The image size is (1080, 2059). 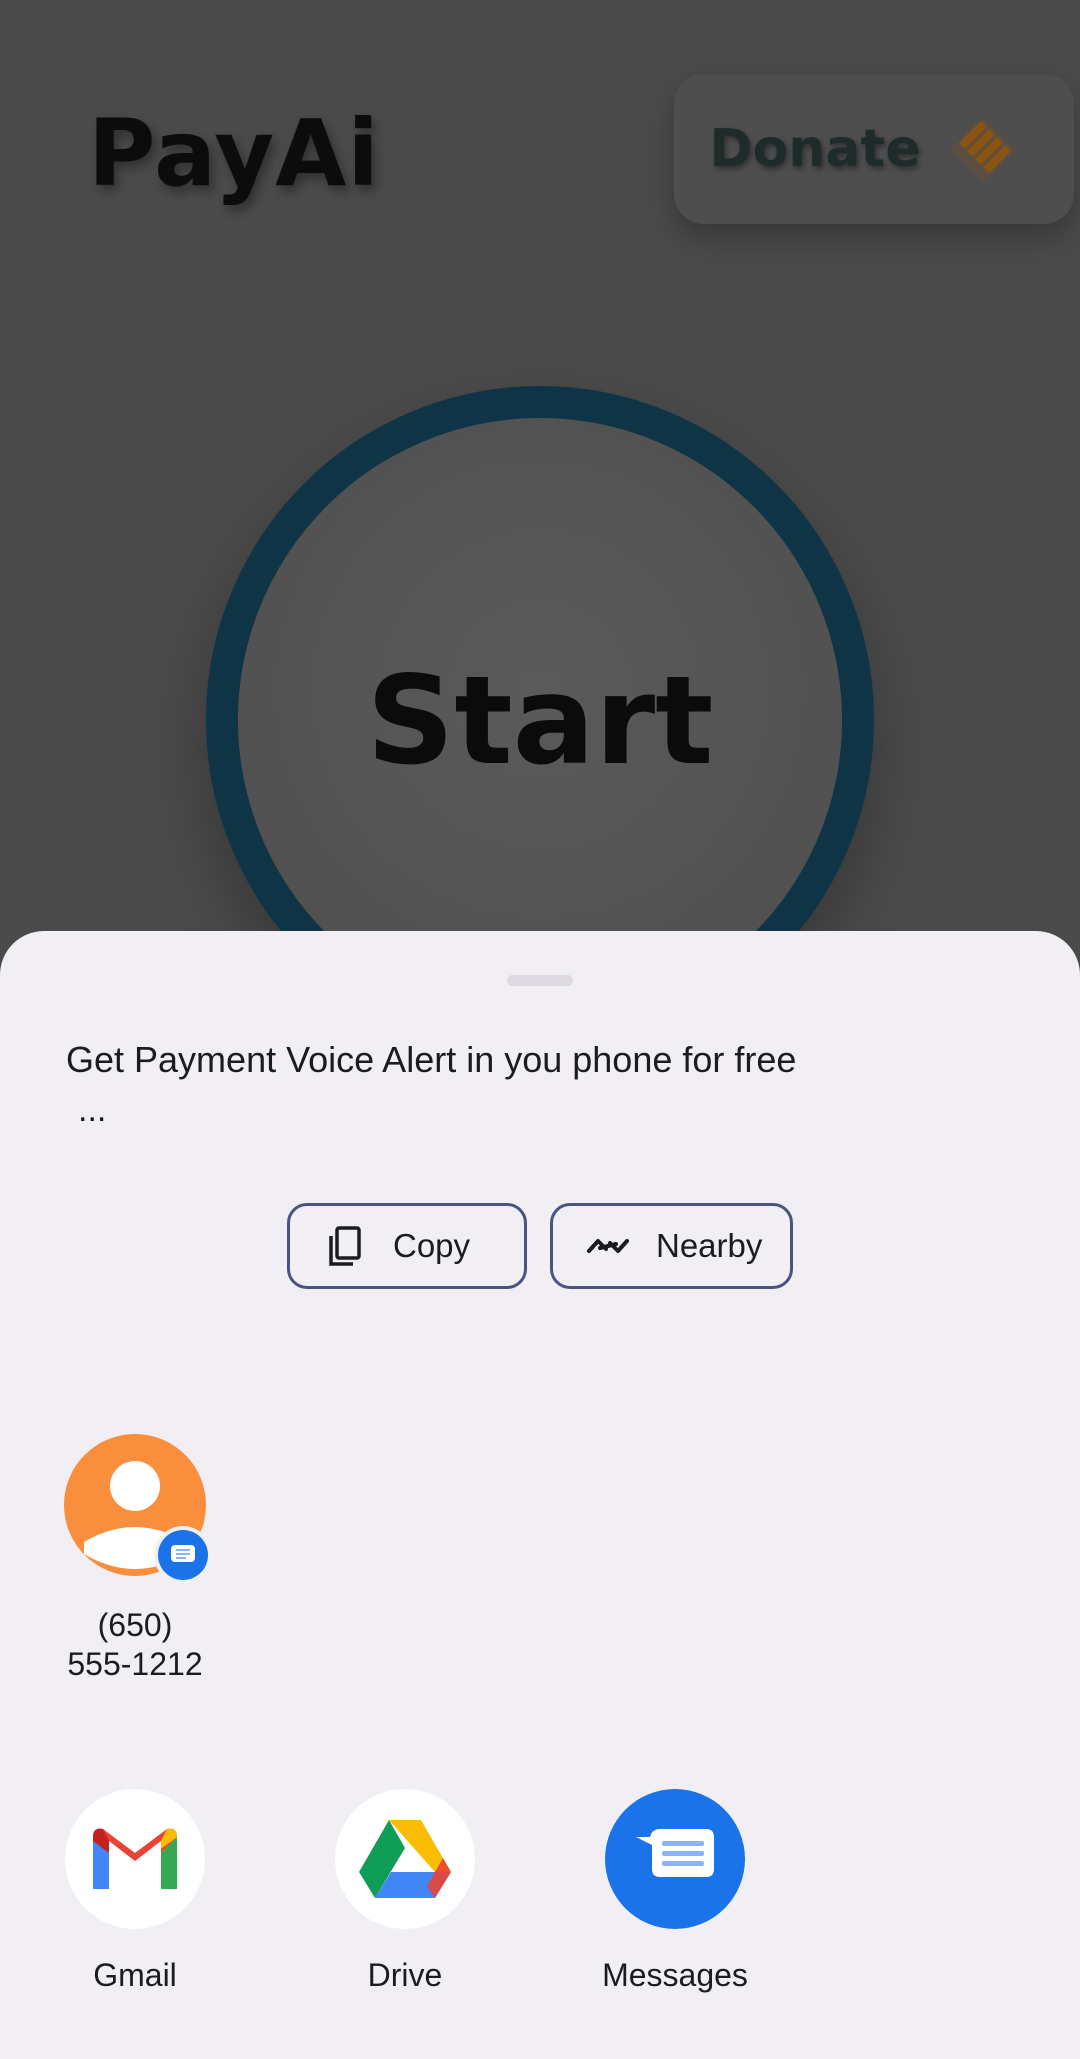 What do you see at coordinates (135, 1645) in the screenshot?
I see `contact-name: (650) 555-1212` at bounding box center [135, 1645].